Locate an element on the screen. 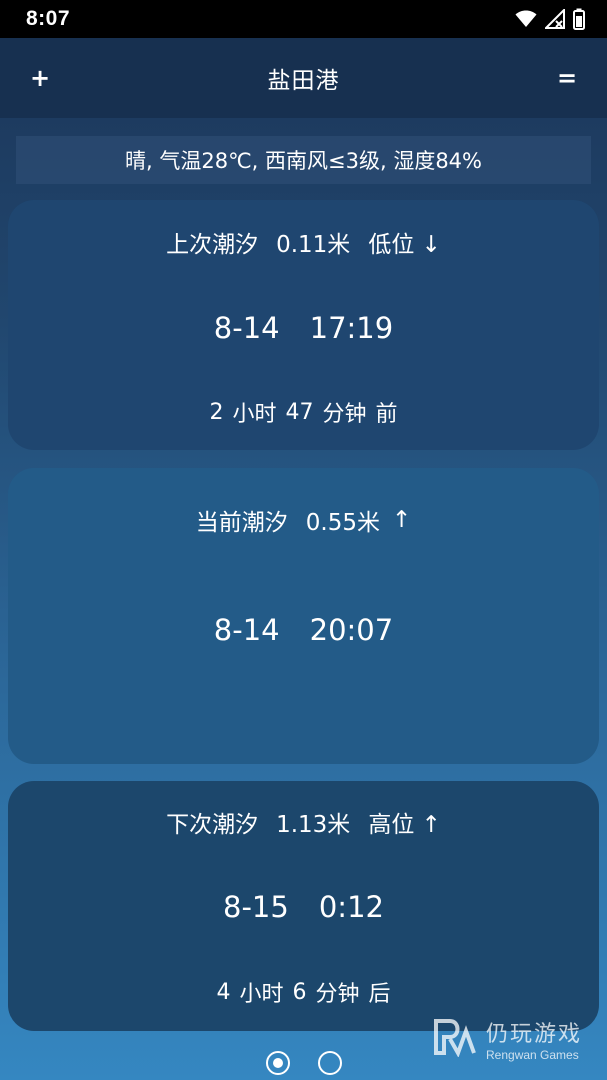 The height and width of the screenshot is (1080, 607). page-title: 盐田港 is located at coordinates (303, 81).